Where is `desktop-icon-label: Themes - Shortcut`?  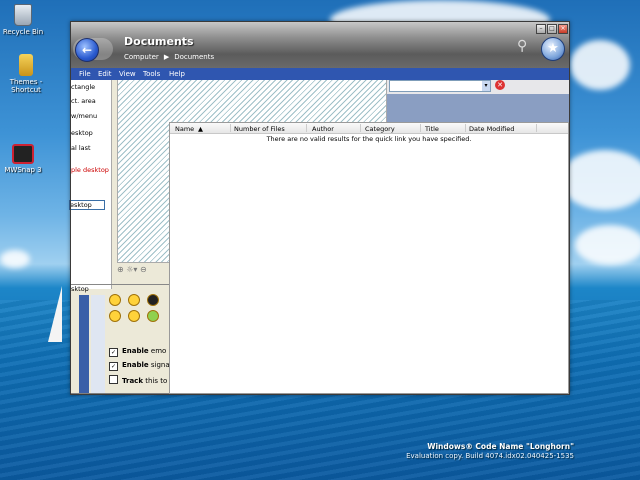 desktop-icon-label: Themes - Shortcut is located at coordinates (26, 86).